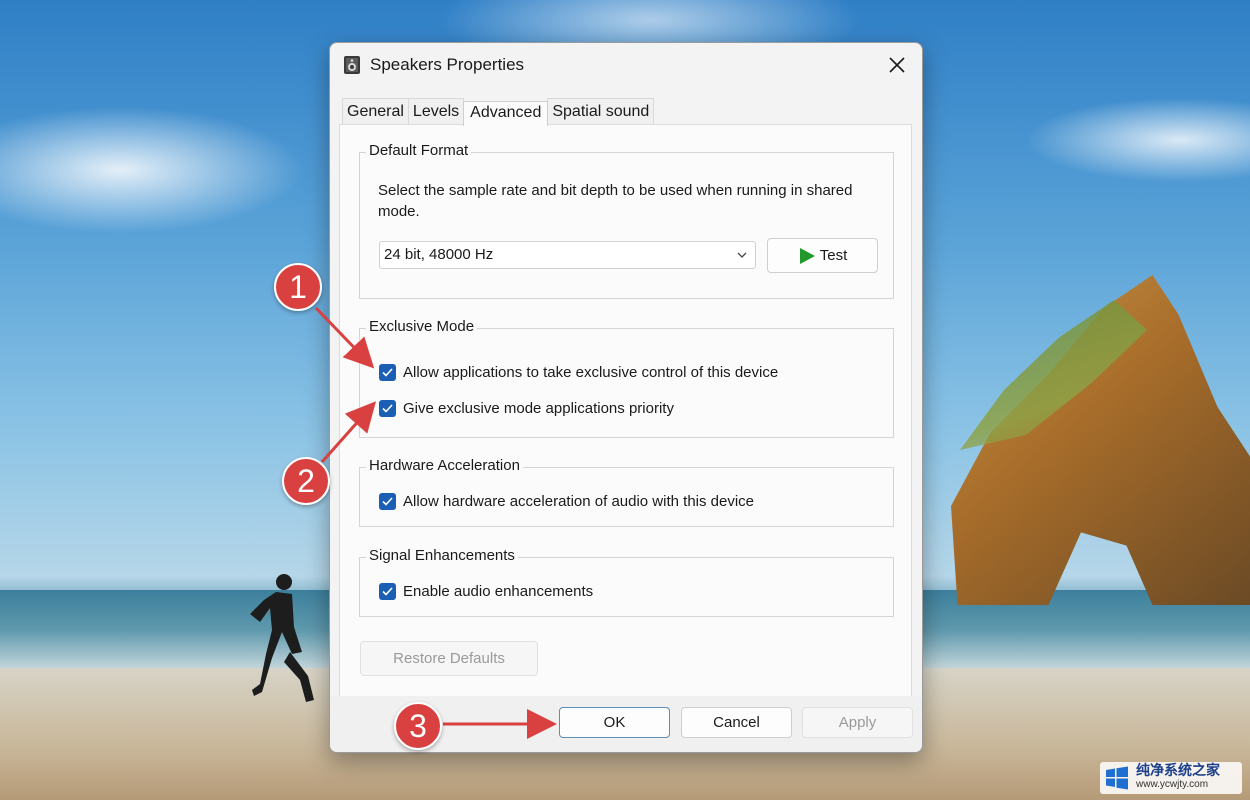 This screenshot has height=800, width=1250. What do you see at coordinates (419, 150) in the screenshot?
I see `default-format-label: Default Format` at bounding box center [419, 150].